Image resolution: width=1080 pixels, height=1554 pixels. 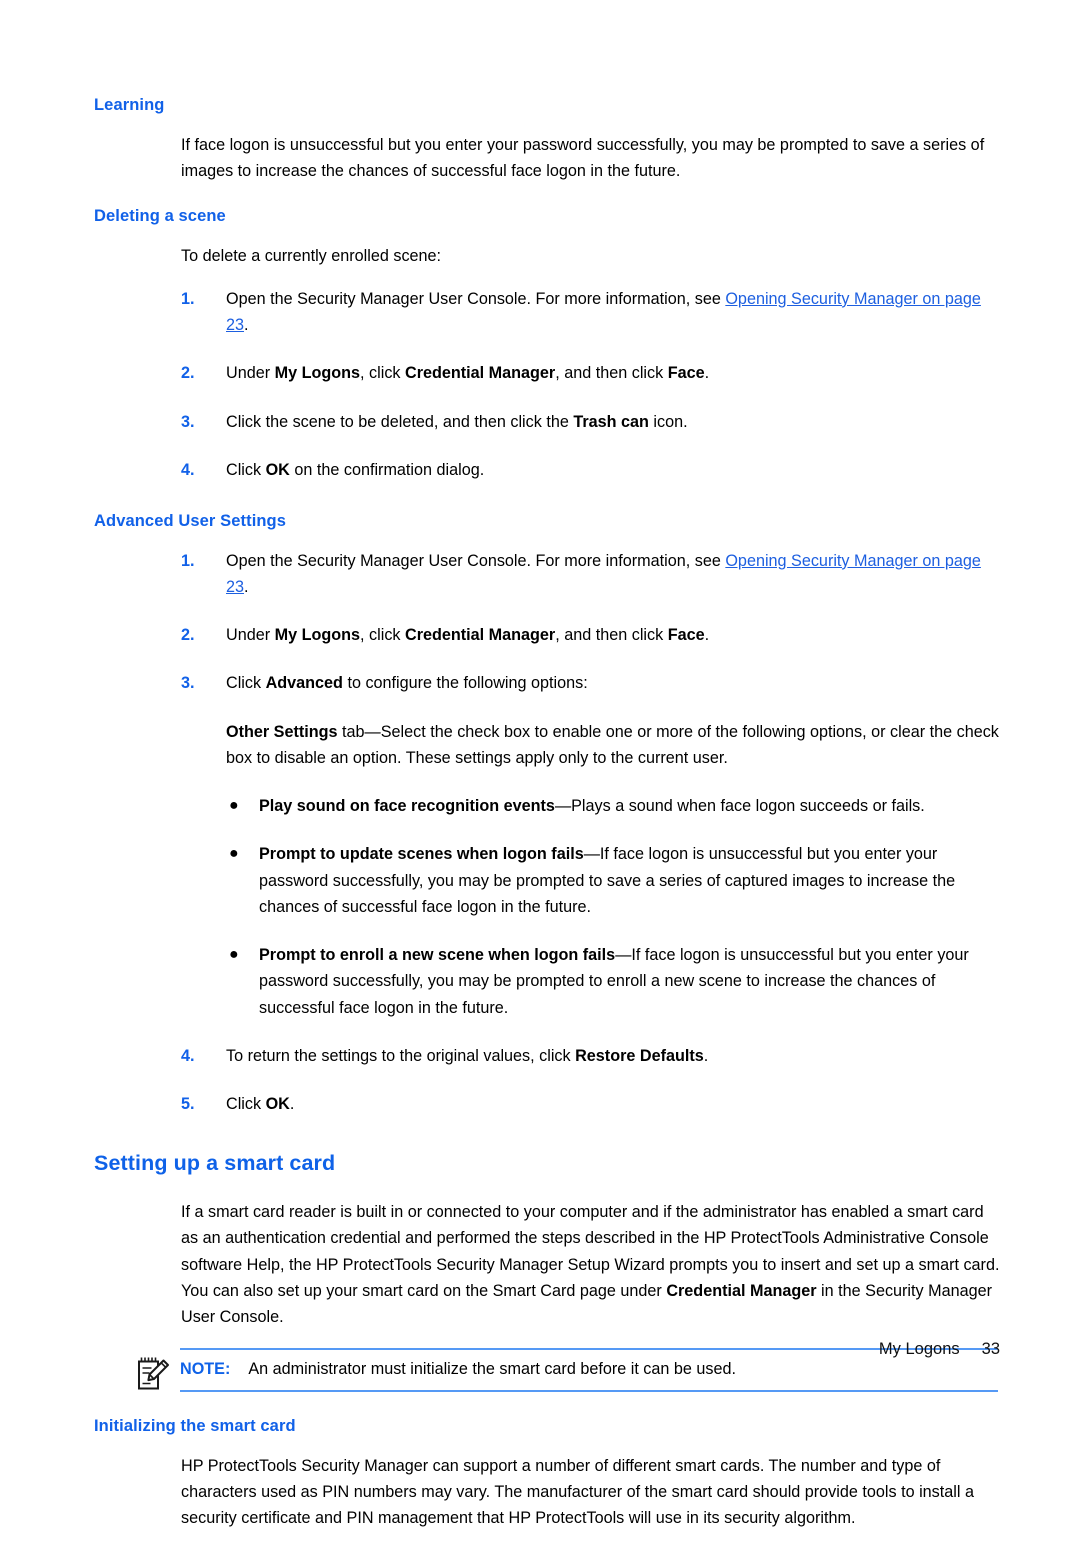 I want to click on option-name: Play sound on face recognition events, so click(x=407, y=806).